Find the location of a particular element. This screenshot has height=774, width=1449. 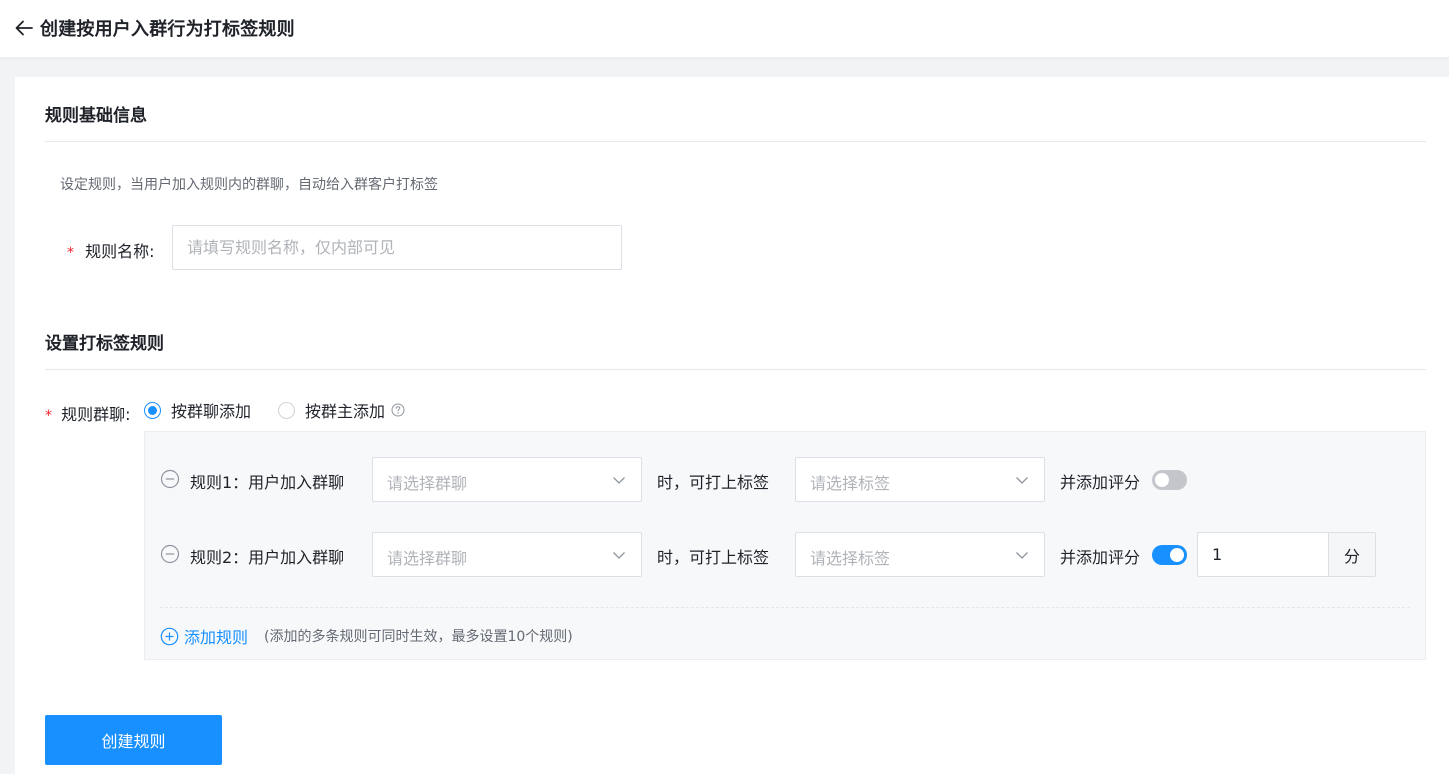

radio-by-group-owner: 按群主添加 is located at coordinates (331, 410).